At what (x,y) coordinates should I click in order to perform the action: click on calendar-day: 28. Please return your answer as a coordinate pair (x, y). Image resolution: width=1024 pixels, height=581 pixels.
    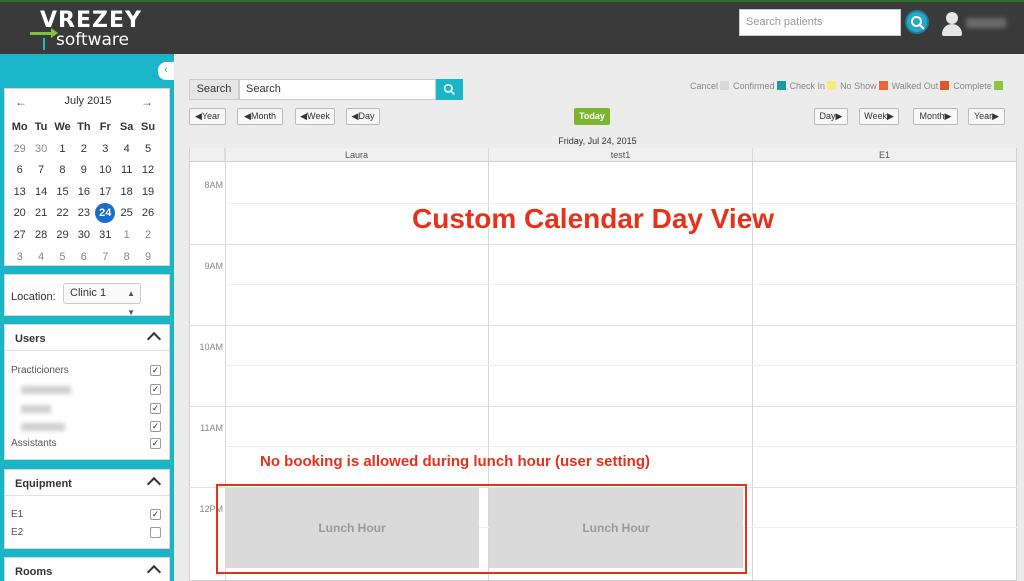
    Looking at the image, I should click on (40, 236).